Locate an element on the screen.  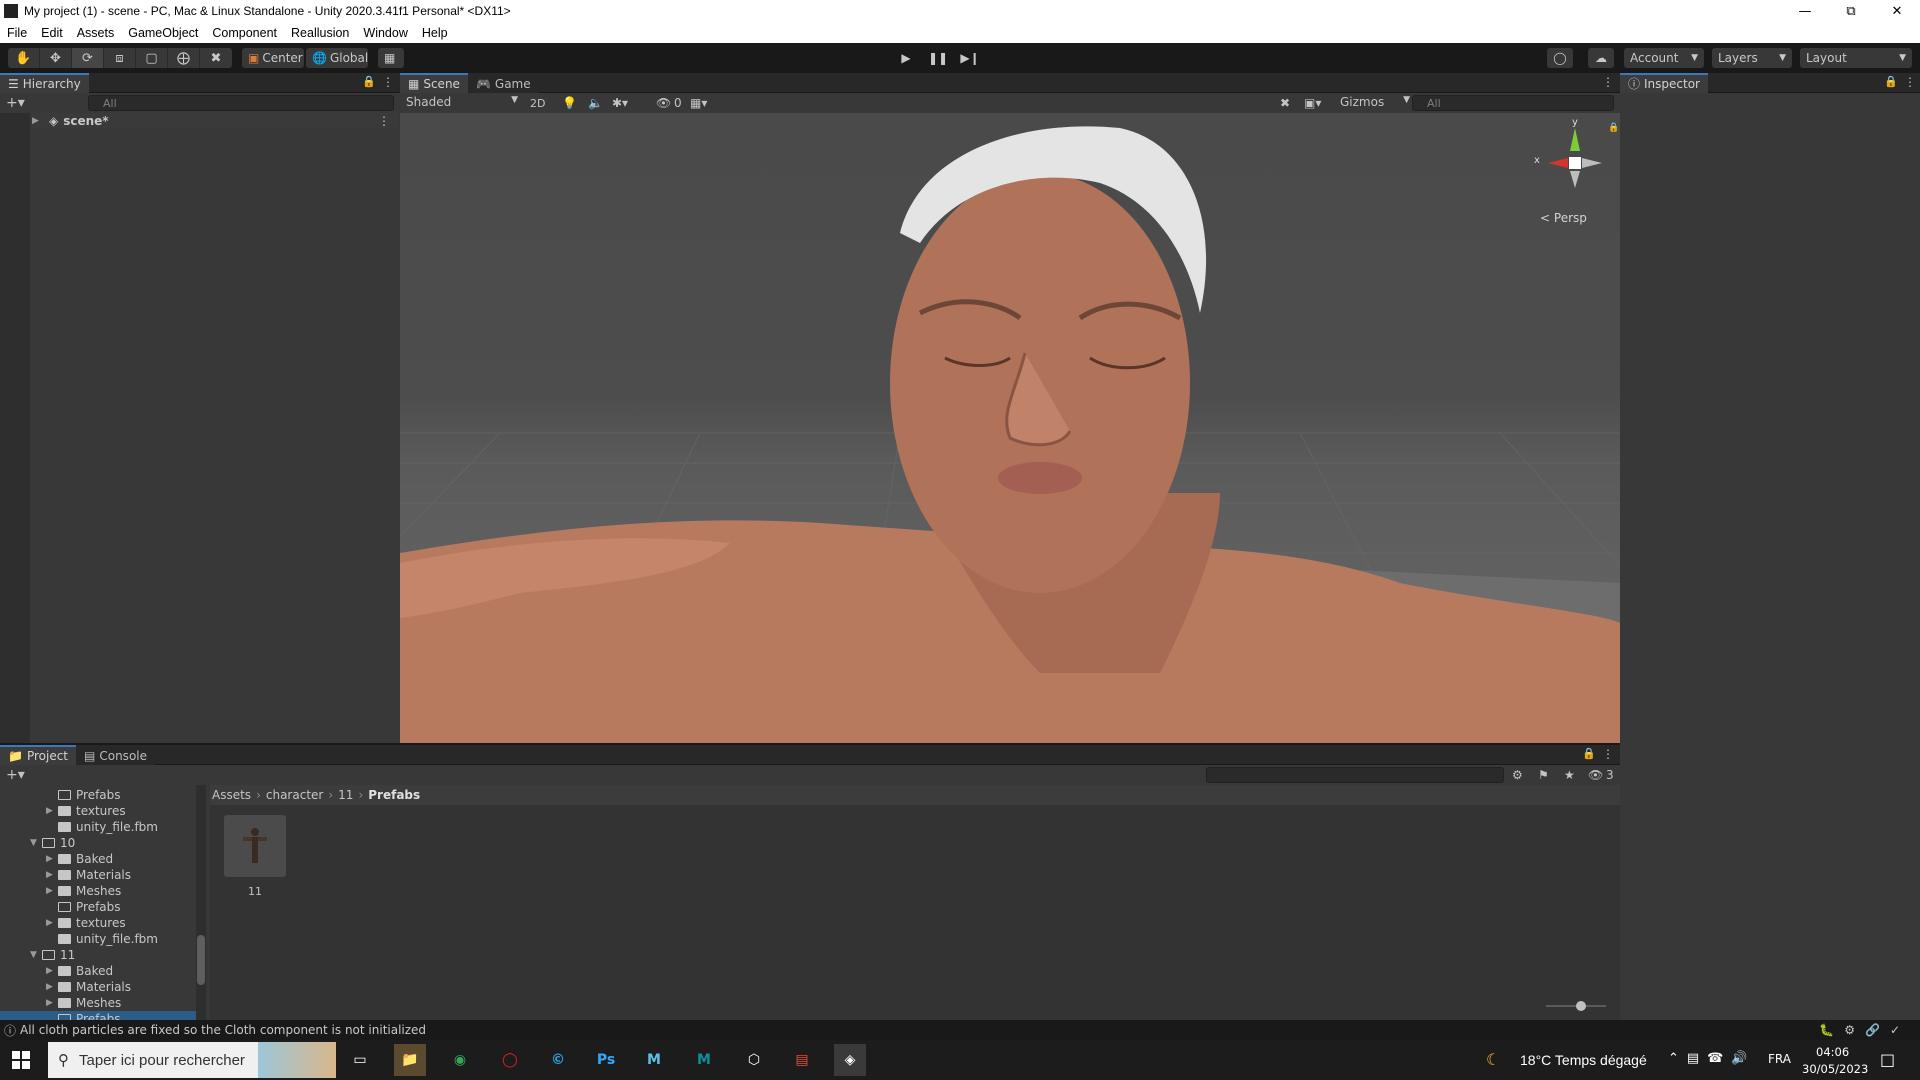
breadcrumb-prefabs: Prefabs is located at coordinates (394, 795).